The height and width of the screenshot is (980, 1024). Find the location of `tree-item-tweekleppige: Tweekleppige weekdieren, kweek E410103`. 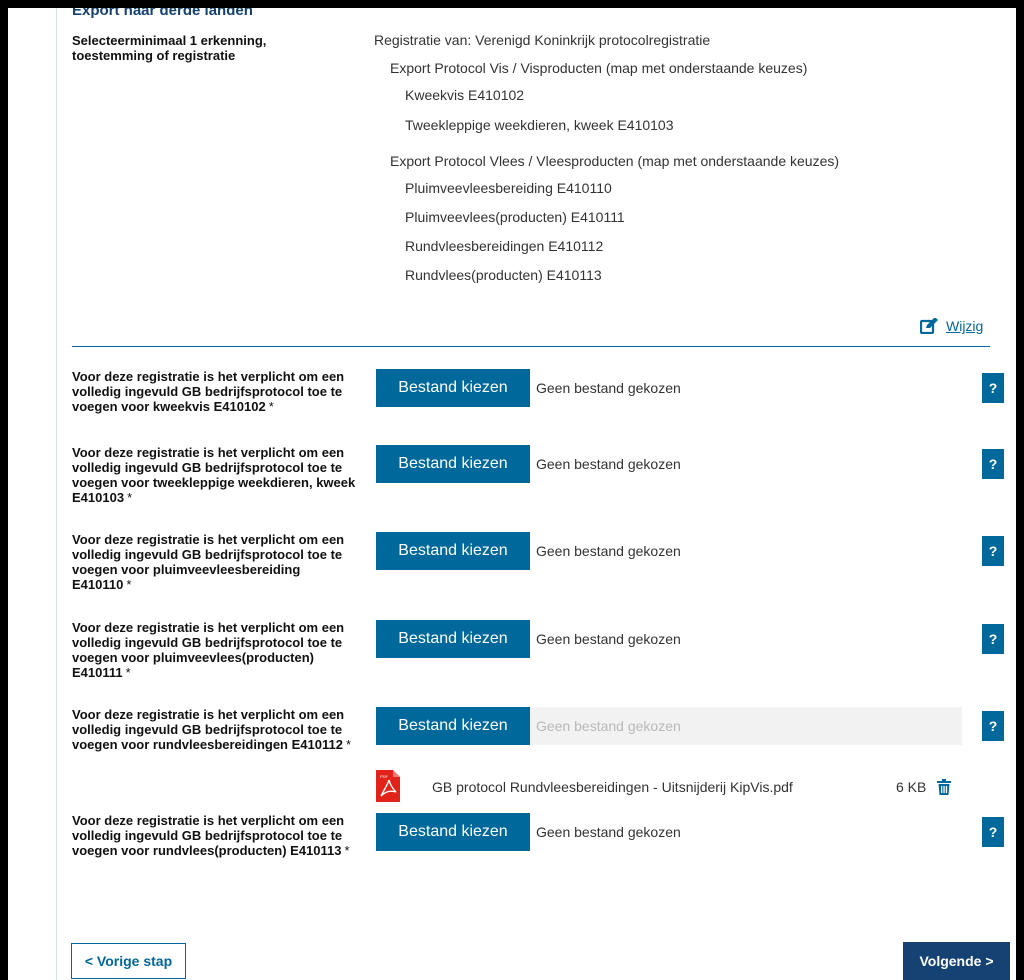

tree-item-tweekleppige: Tweekleppige weekdieren, kweek E410103 is located at coordinates (539, 125).